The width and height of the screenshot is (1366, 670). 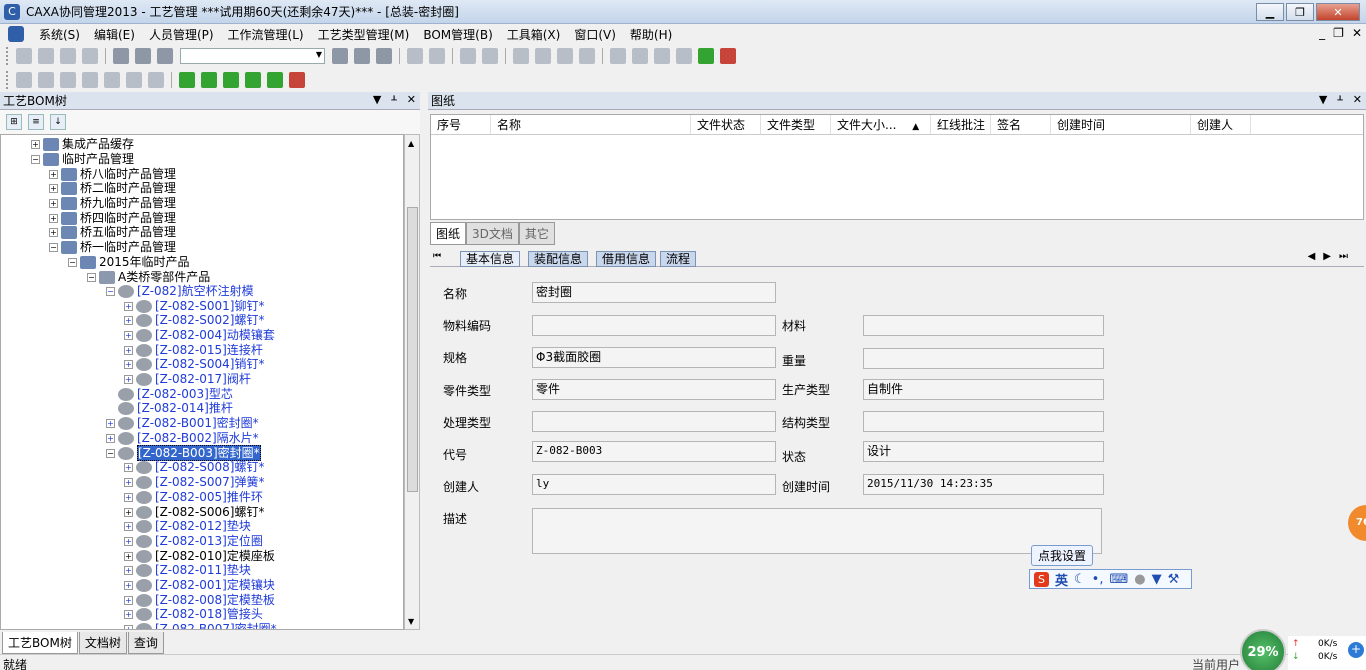 I want to click on mdi-minimize-button: _, so click(x=1322, y=33).